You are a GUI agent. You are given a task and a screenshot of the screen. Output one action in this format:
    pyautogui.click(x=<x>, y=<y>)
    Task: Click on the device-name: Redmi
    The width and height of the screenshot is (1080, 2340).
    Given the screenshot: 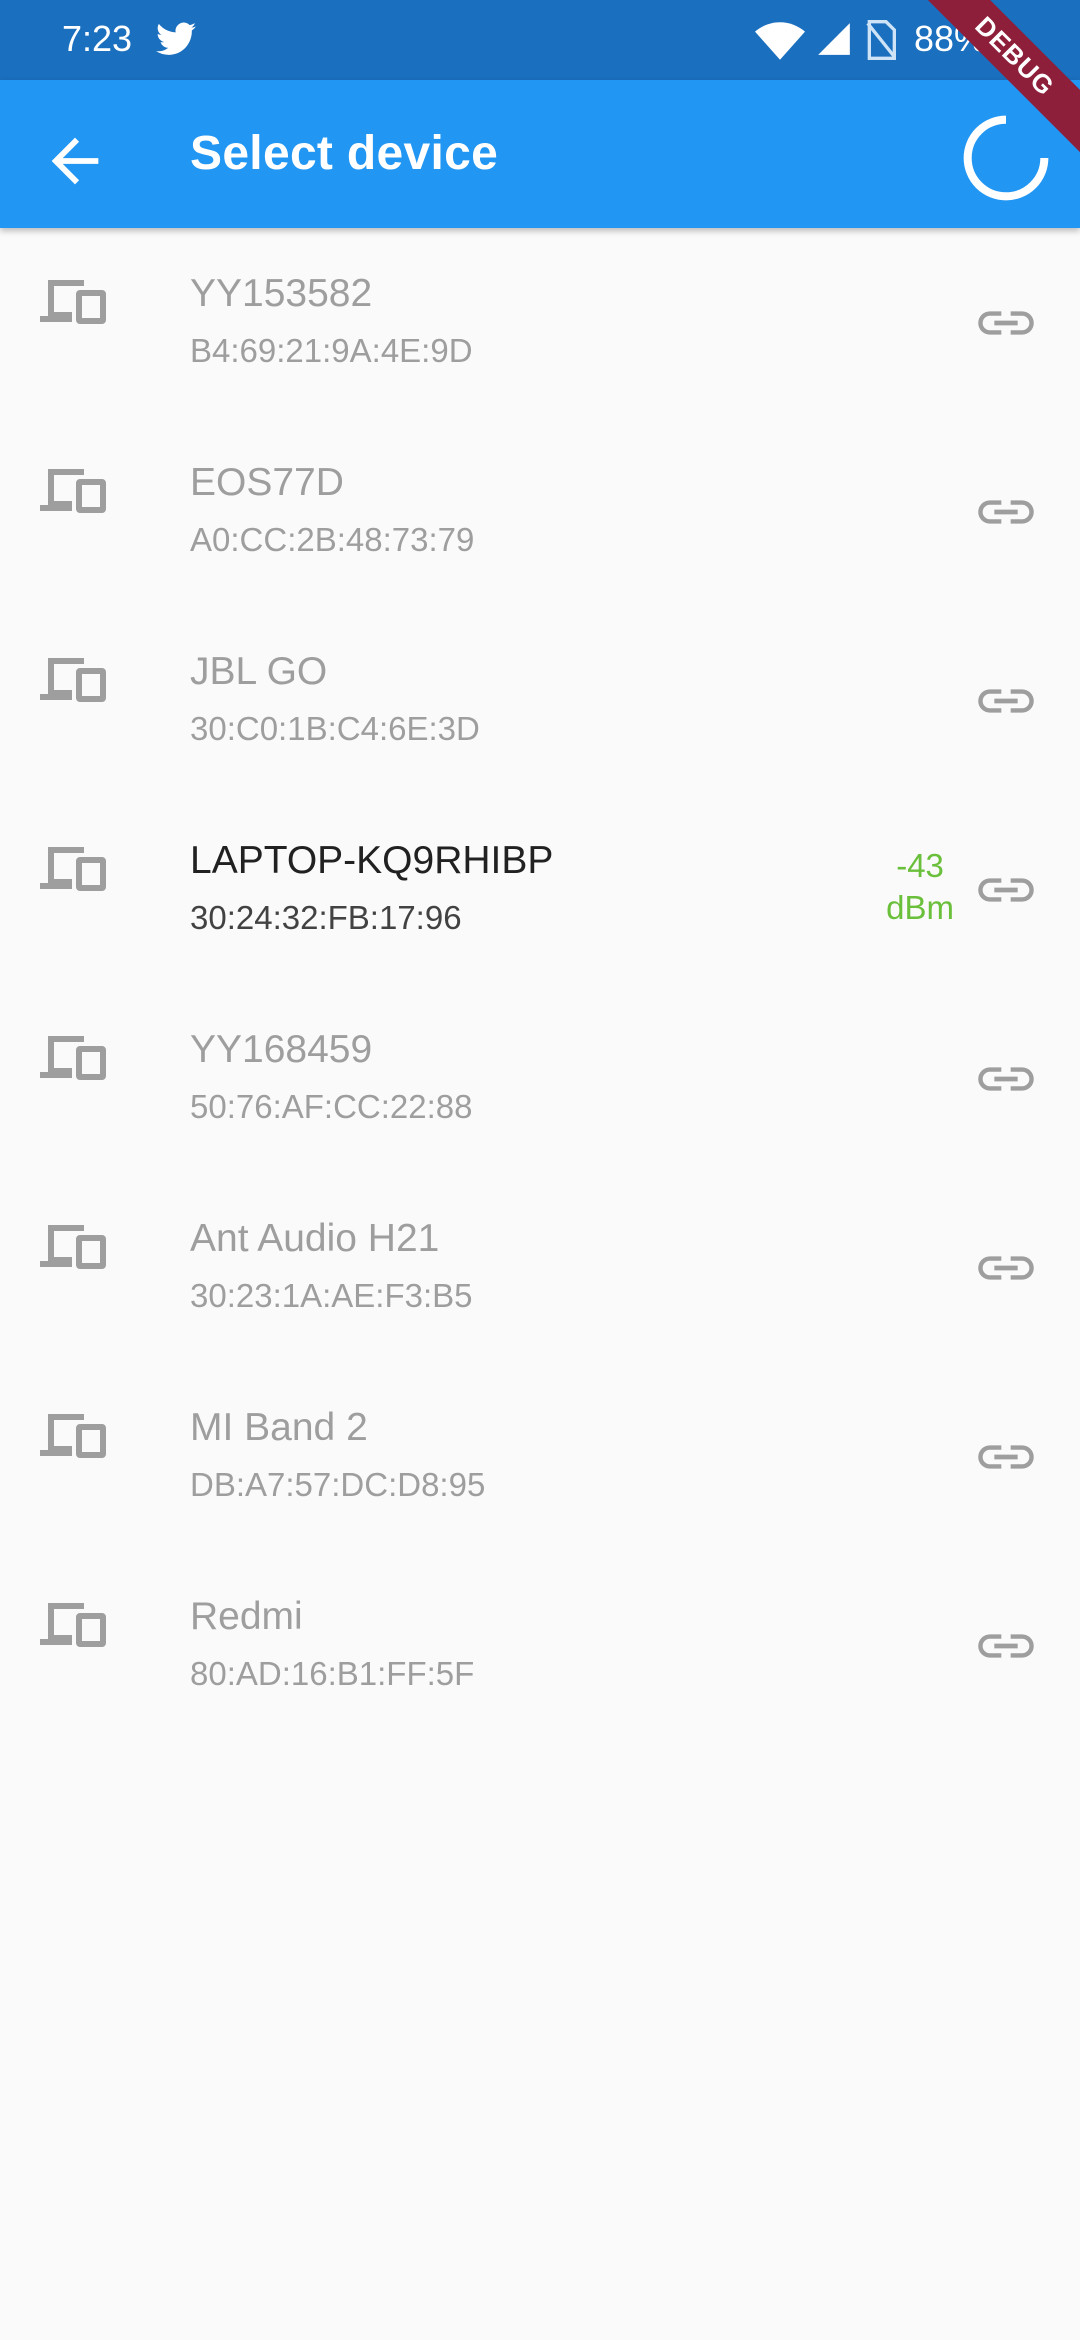 What is the action you would take?
    pyautogui.click(x=246, y=1616)
    